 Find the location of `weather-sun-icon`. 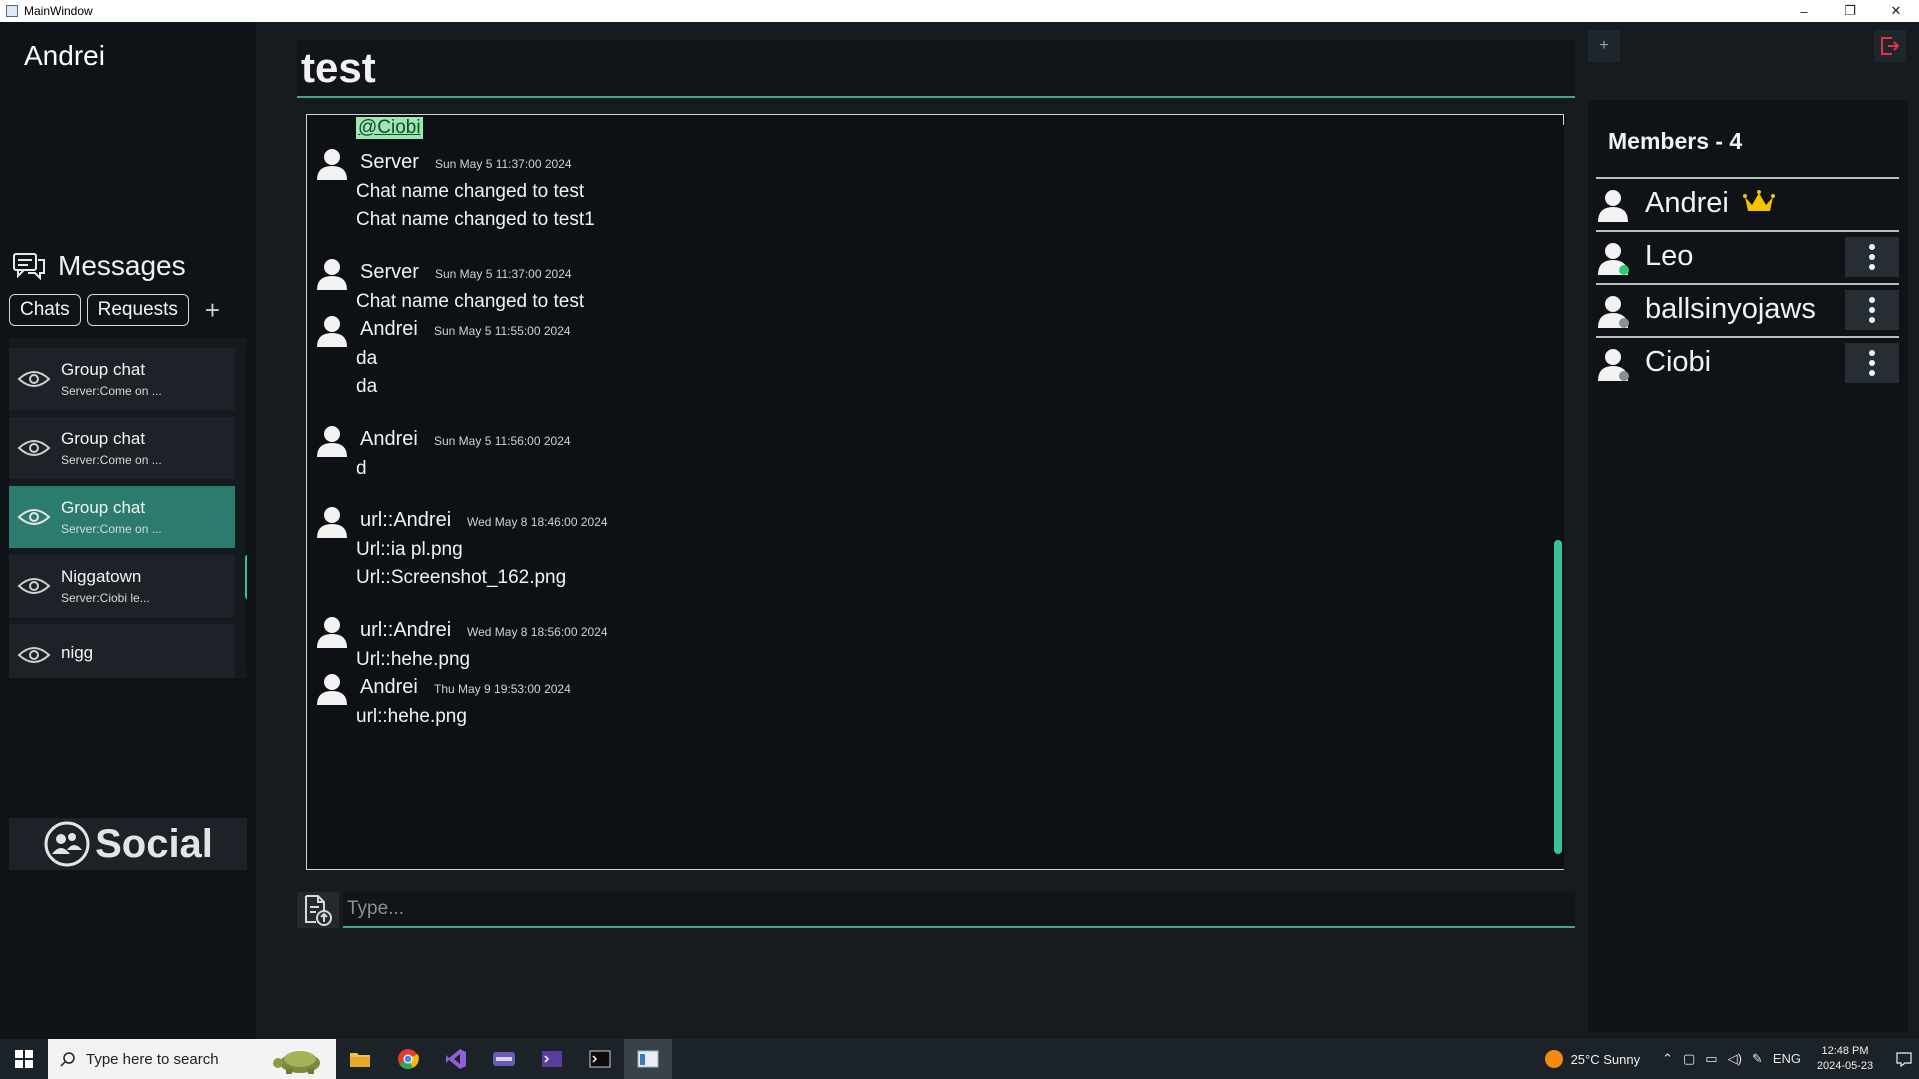

weather-sun-icon is located at coordinates (1553, 1059).